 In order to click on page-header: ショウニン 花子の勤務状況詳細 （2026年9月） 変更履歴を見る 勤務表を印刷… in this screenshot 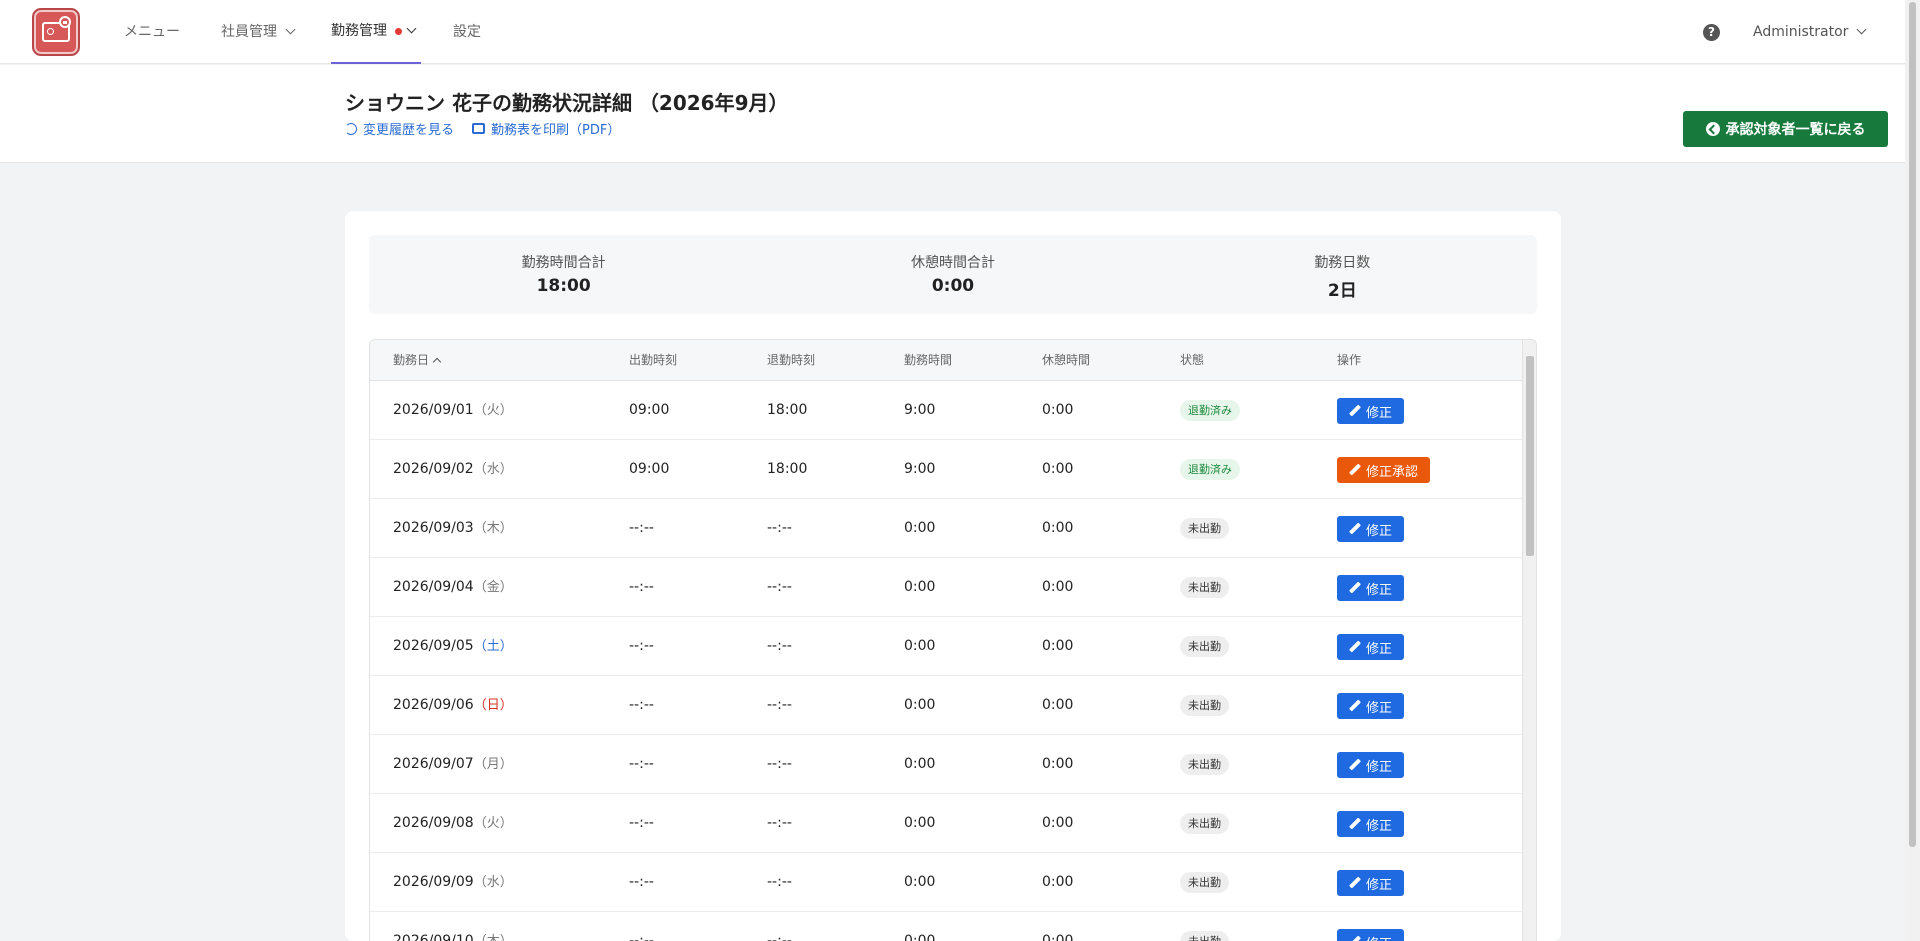, I will do `click(952, 114)`.